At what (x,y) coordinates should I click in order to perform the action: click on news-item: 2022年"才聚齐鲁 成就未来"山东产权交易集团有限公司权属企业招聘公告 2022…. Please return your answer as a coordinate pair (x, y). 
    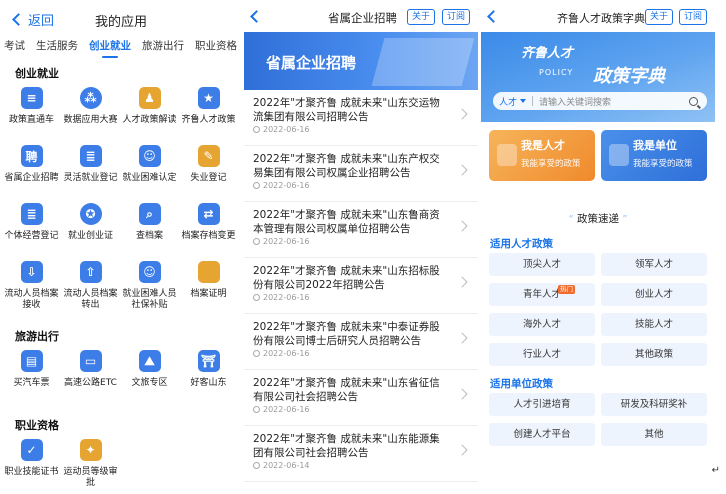
    Looking at the image, I should click on (361, 174).